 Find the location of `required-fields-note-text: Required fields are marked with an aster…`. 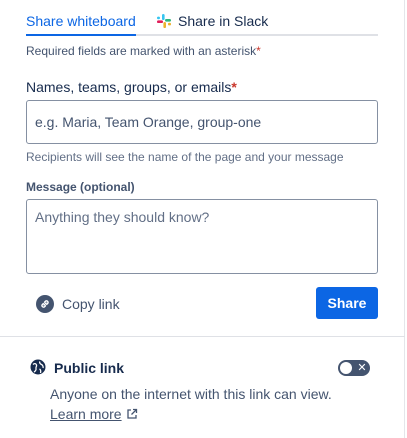

required-fields-note-text: Required fields are marked with an aster… is located at coordinates (141, 51).